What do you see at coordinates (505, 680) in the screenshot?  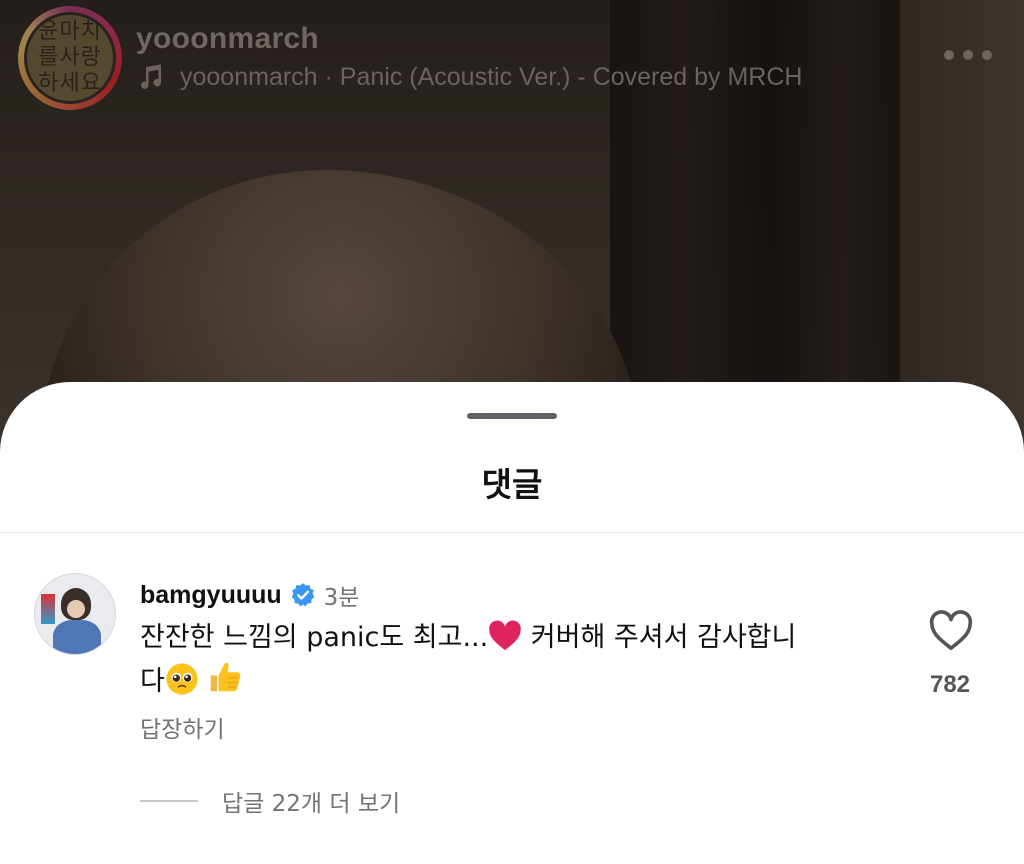 I see `comment-line-2: 다` at bounding box center [505, 680].